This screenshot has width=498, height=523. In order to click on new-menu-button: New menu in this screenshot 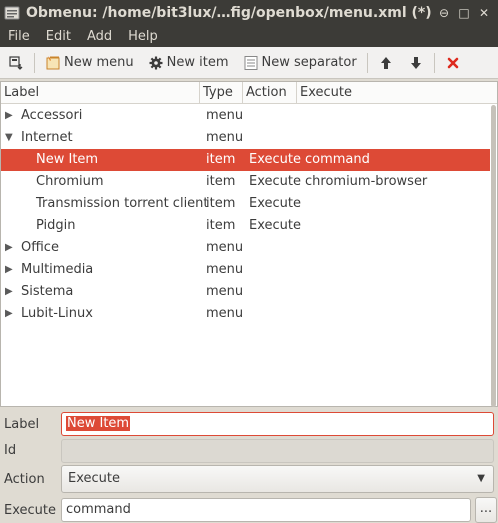, I will do `click(89, 63)`.